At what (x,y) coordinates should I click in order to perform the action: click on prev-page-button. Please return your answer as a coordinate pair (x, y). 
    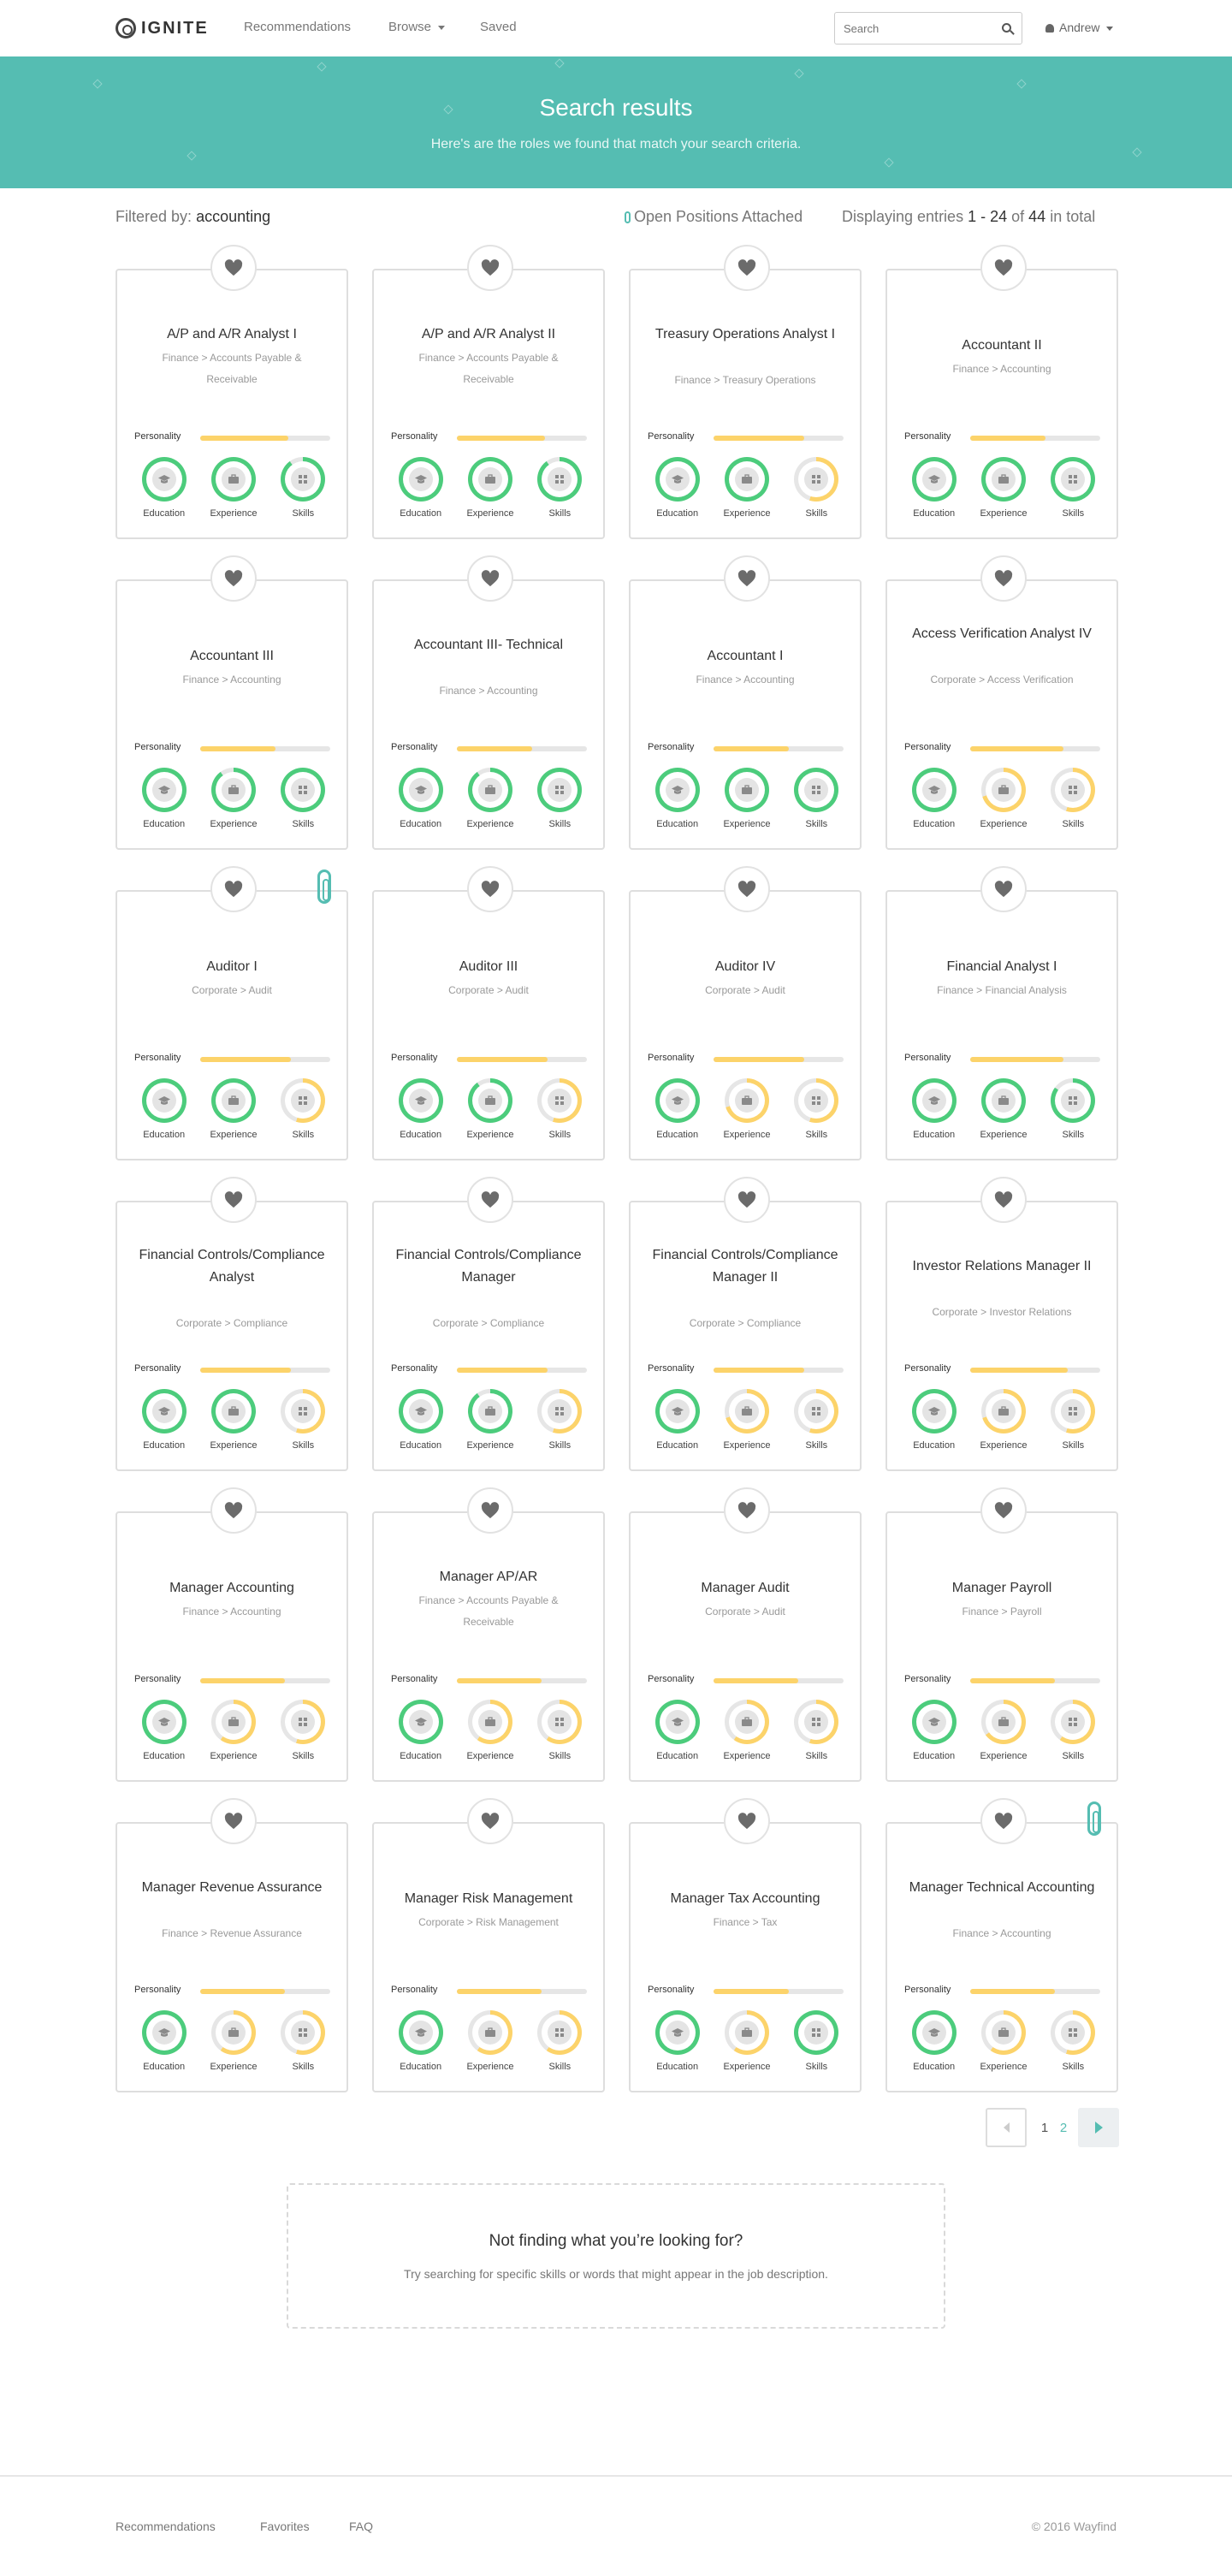
    Looking at the image, I should click on (1006, 2127).